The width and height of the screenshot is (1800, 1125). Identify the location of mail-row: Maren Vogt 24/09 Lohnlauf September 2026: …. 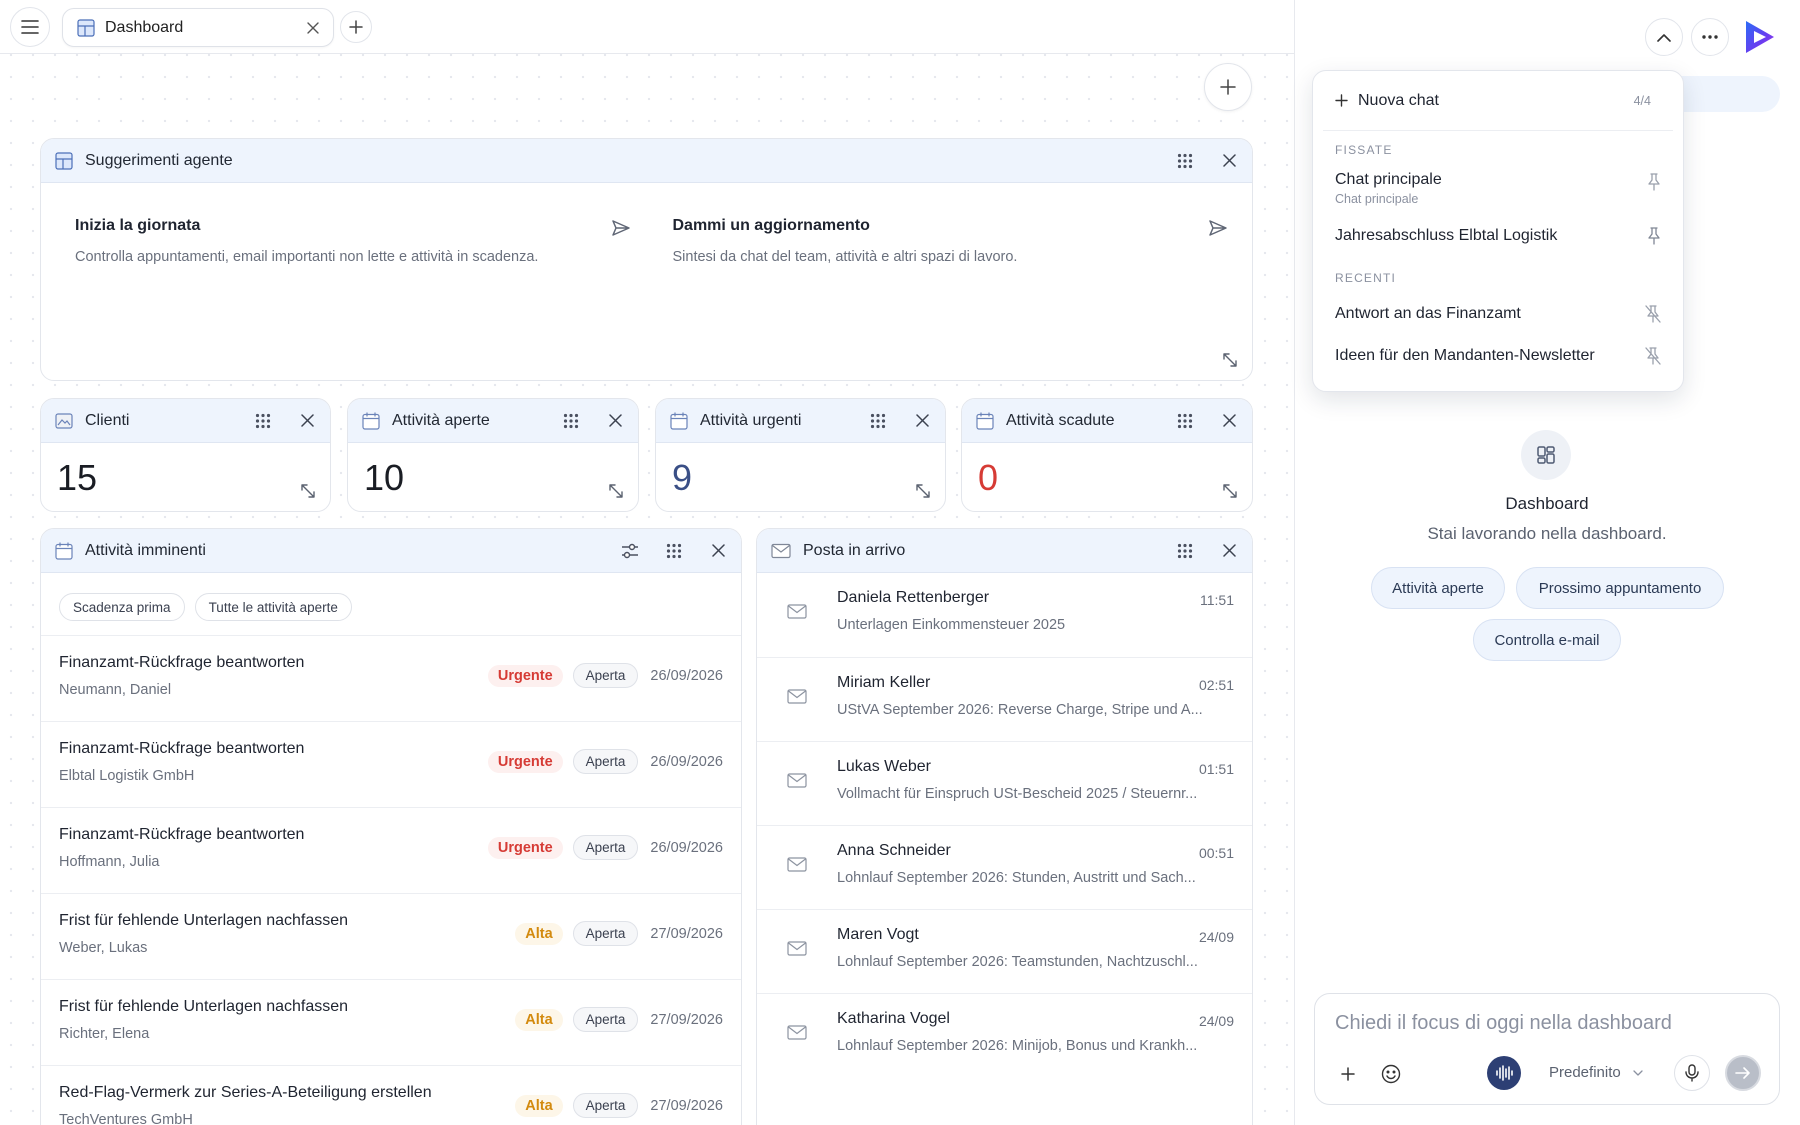
(1004, 951).